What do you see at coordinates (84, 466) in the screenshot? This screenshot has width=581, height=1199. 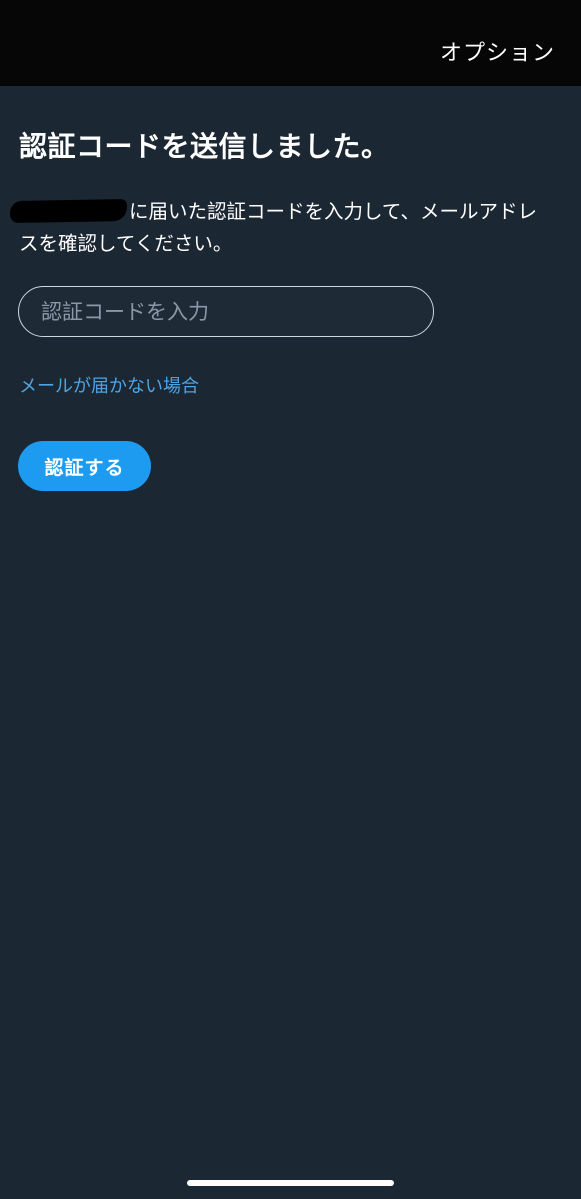 I see `verify-button: 認証する` at bounding box center [84, 466].